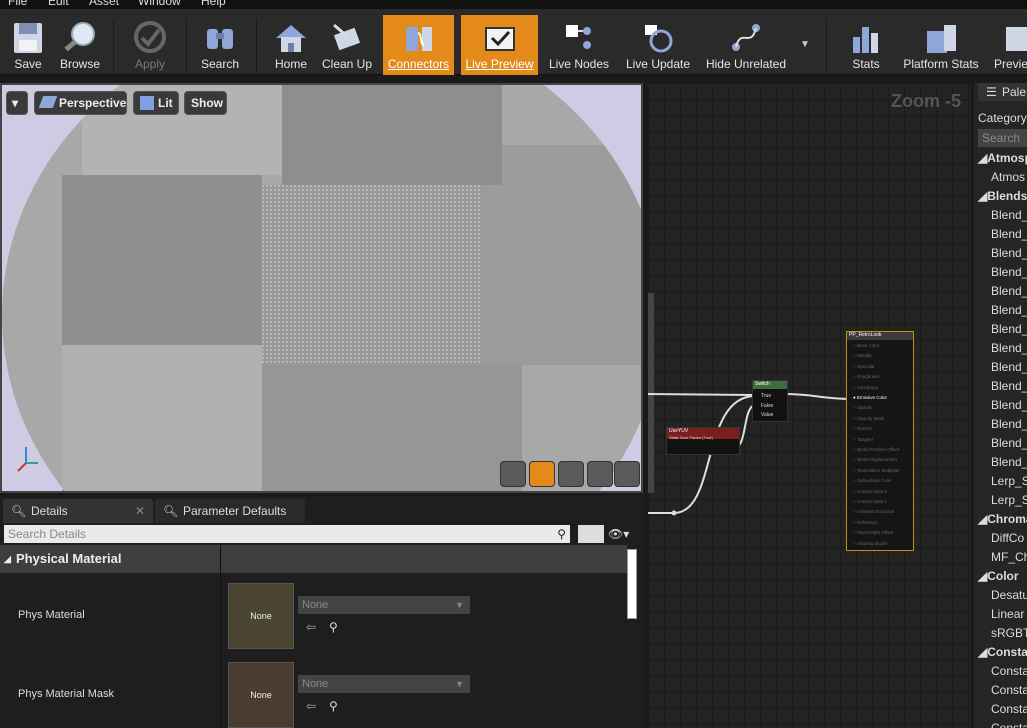  I want to click on home-button: Home, so click(291, 45).